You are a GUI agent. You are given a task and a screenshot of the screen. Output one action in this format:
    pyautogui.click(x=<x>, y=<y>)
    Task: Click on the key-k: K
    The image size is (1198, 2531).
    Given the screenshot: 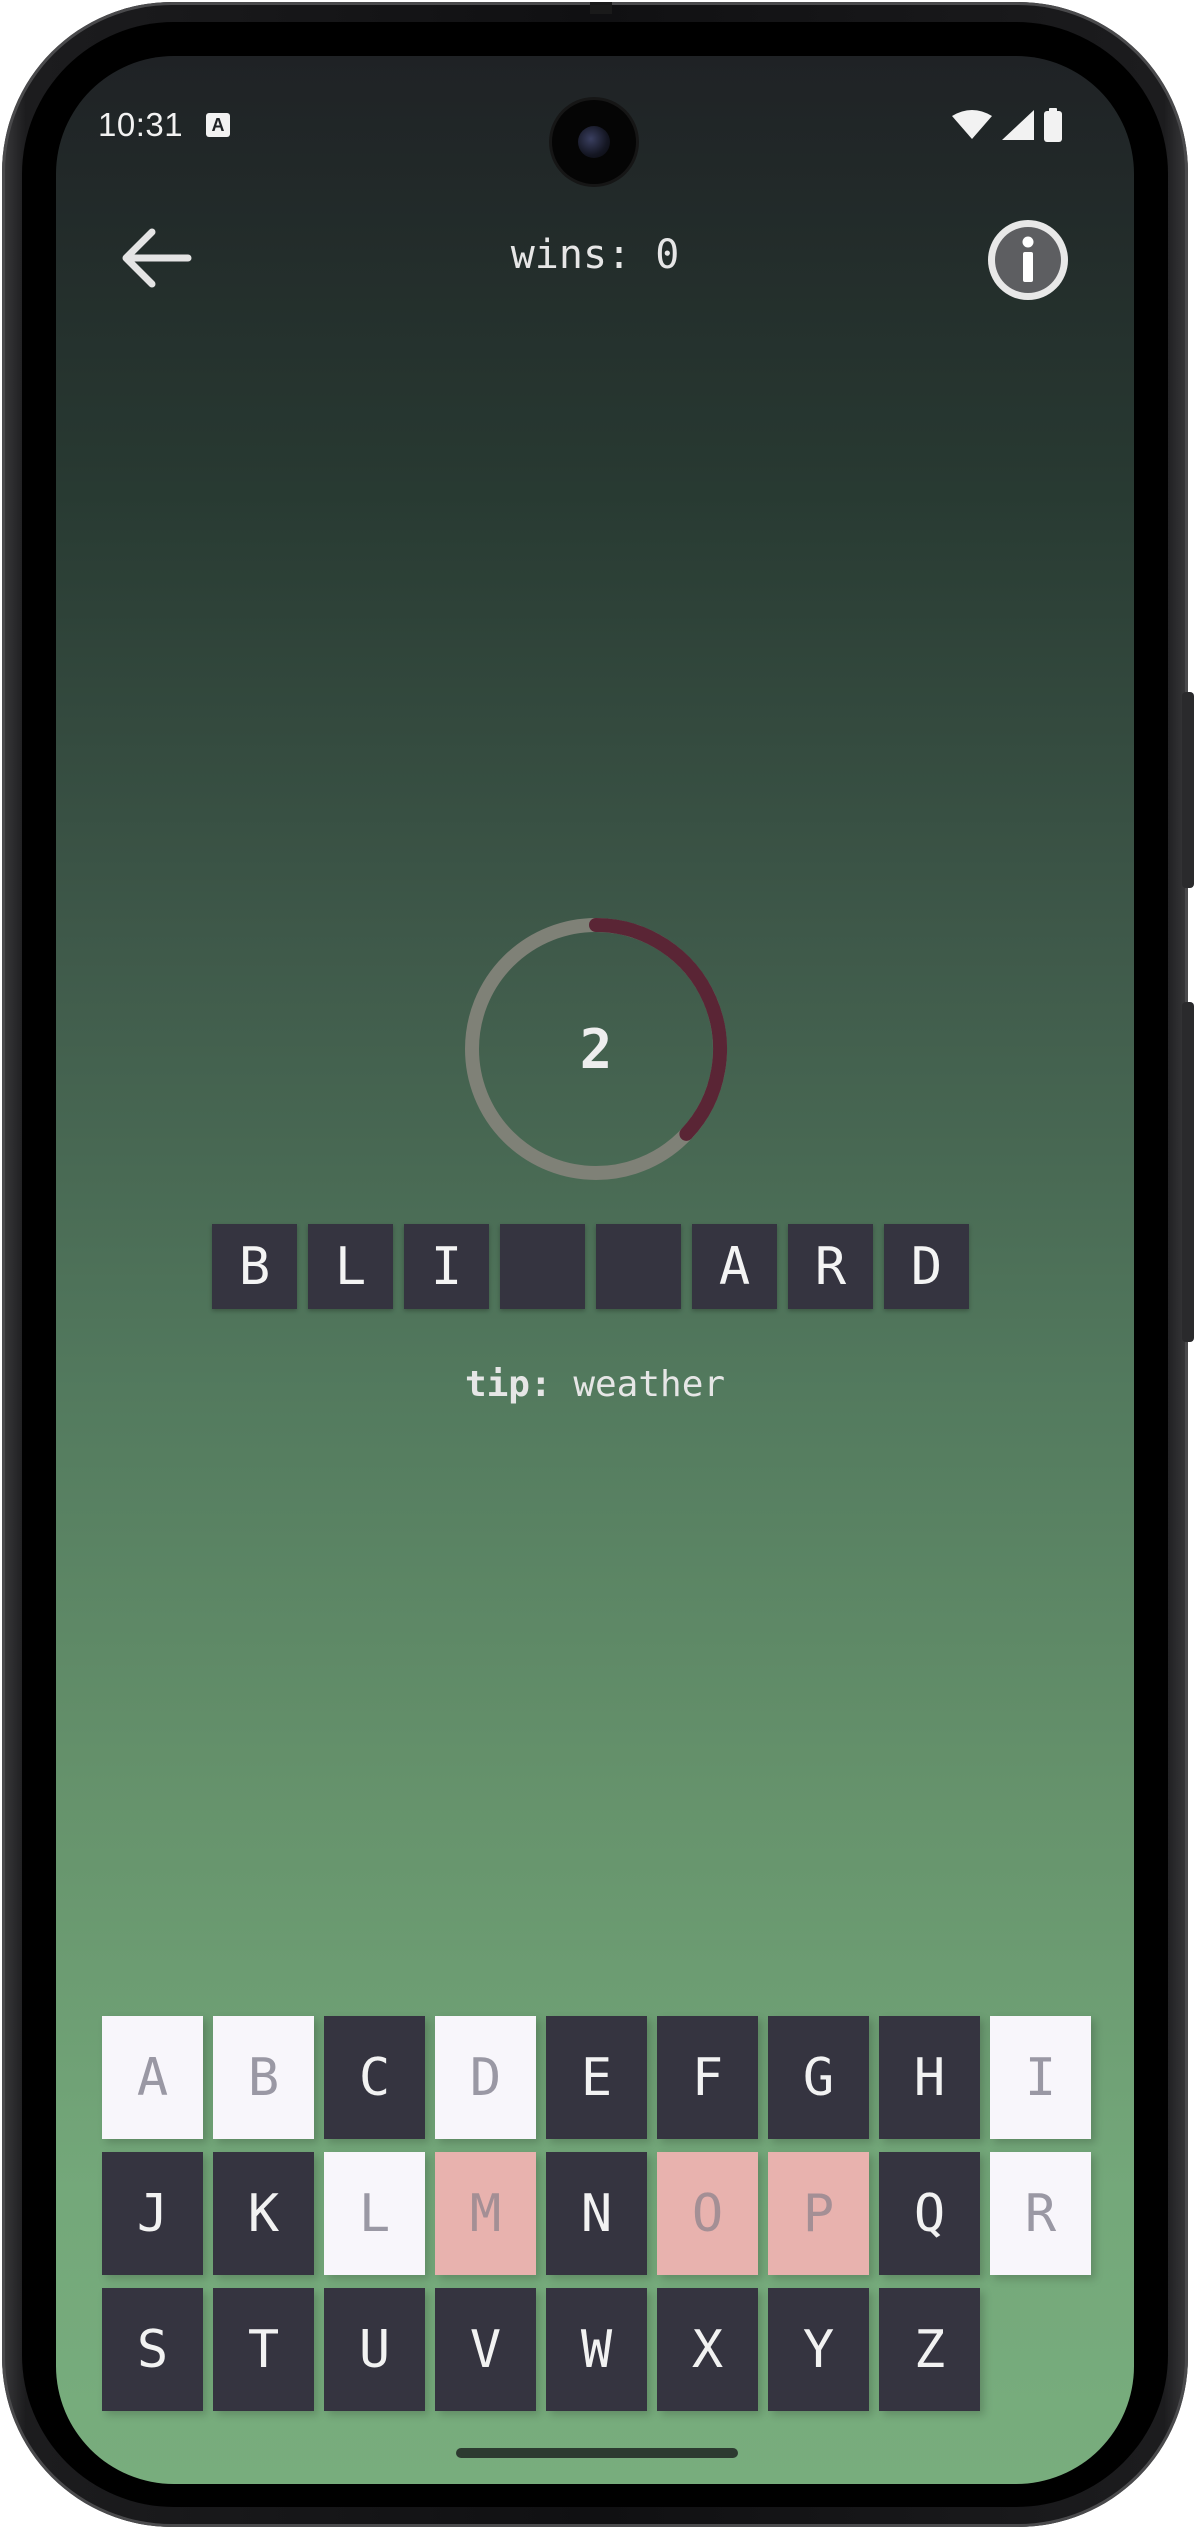 What is the action you would take?
    pyautogui.click(x=263, y=2213)
    